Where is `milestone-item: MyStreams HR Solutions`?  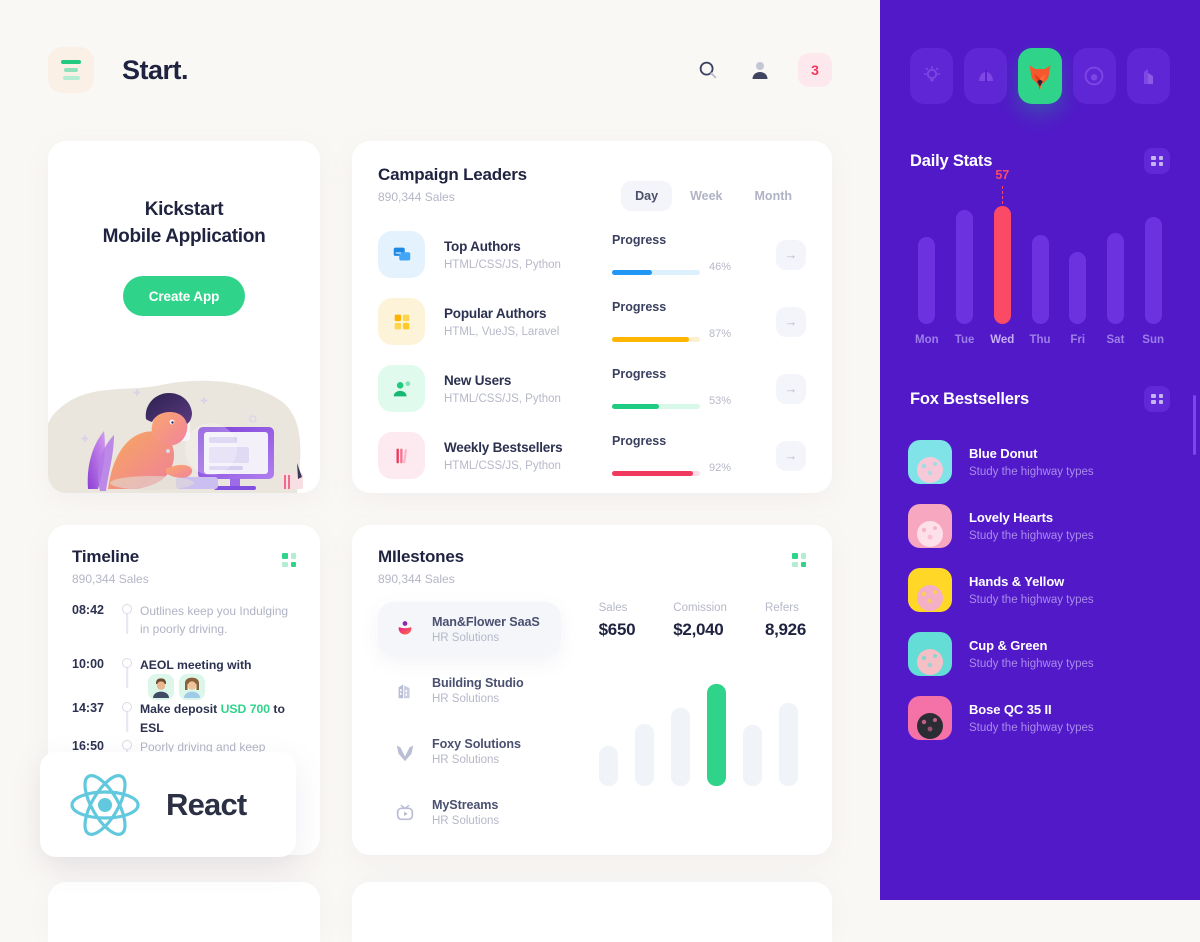
milestone-item: MyStreams HR Solutions is located at coordinates (469, 812).